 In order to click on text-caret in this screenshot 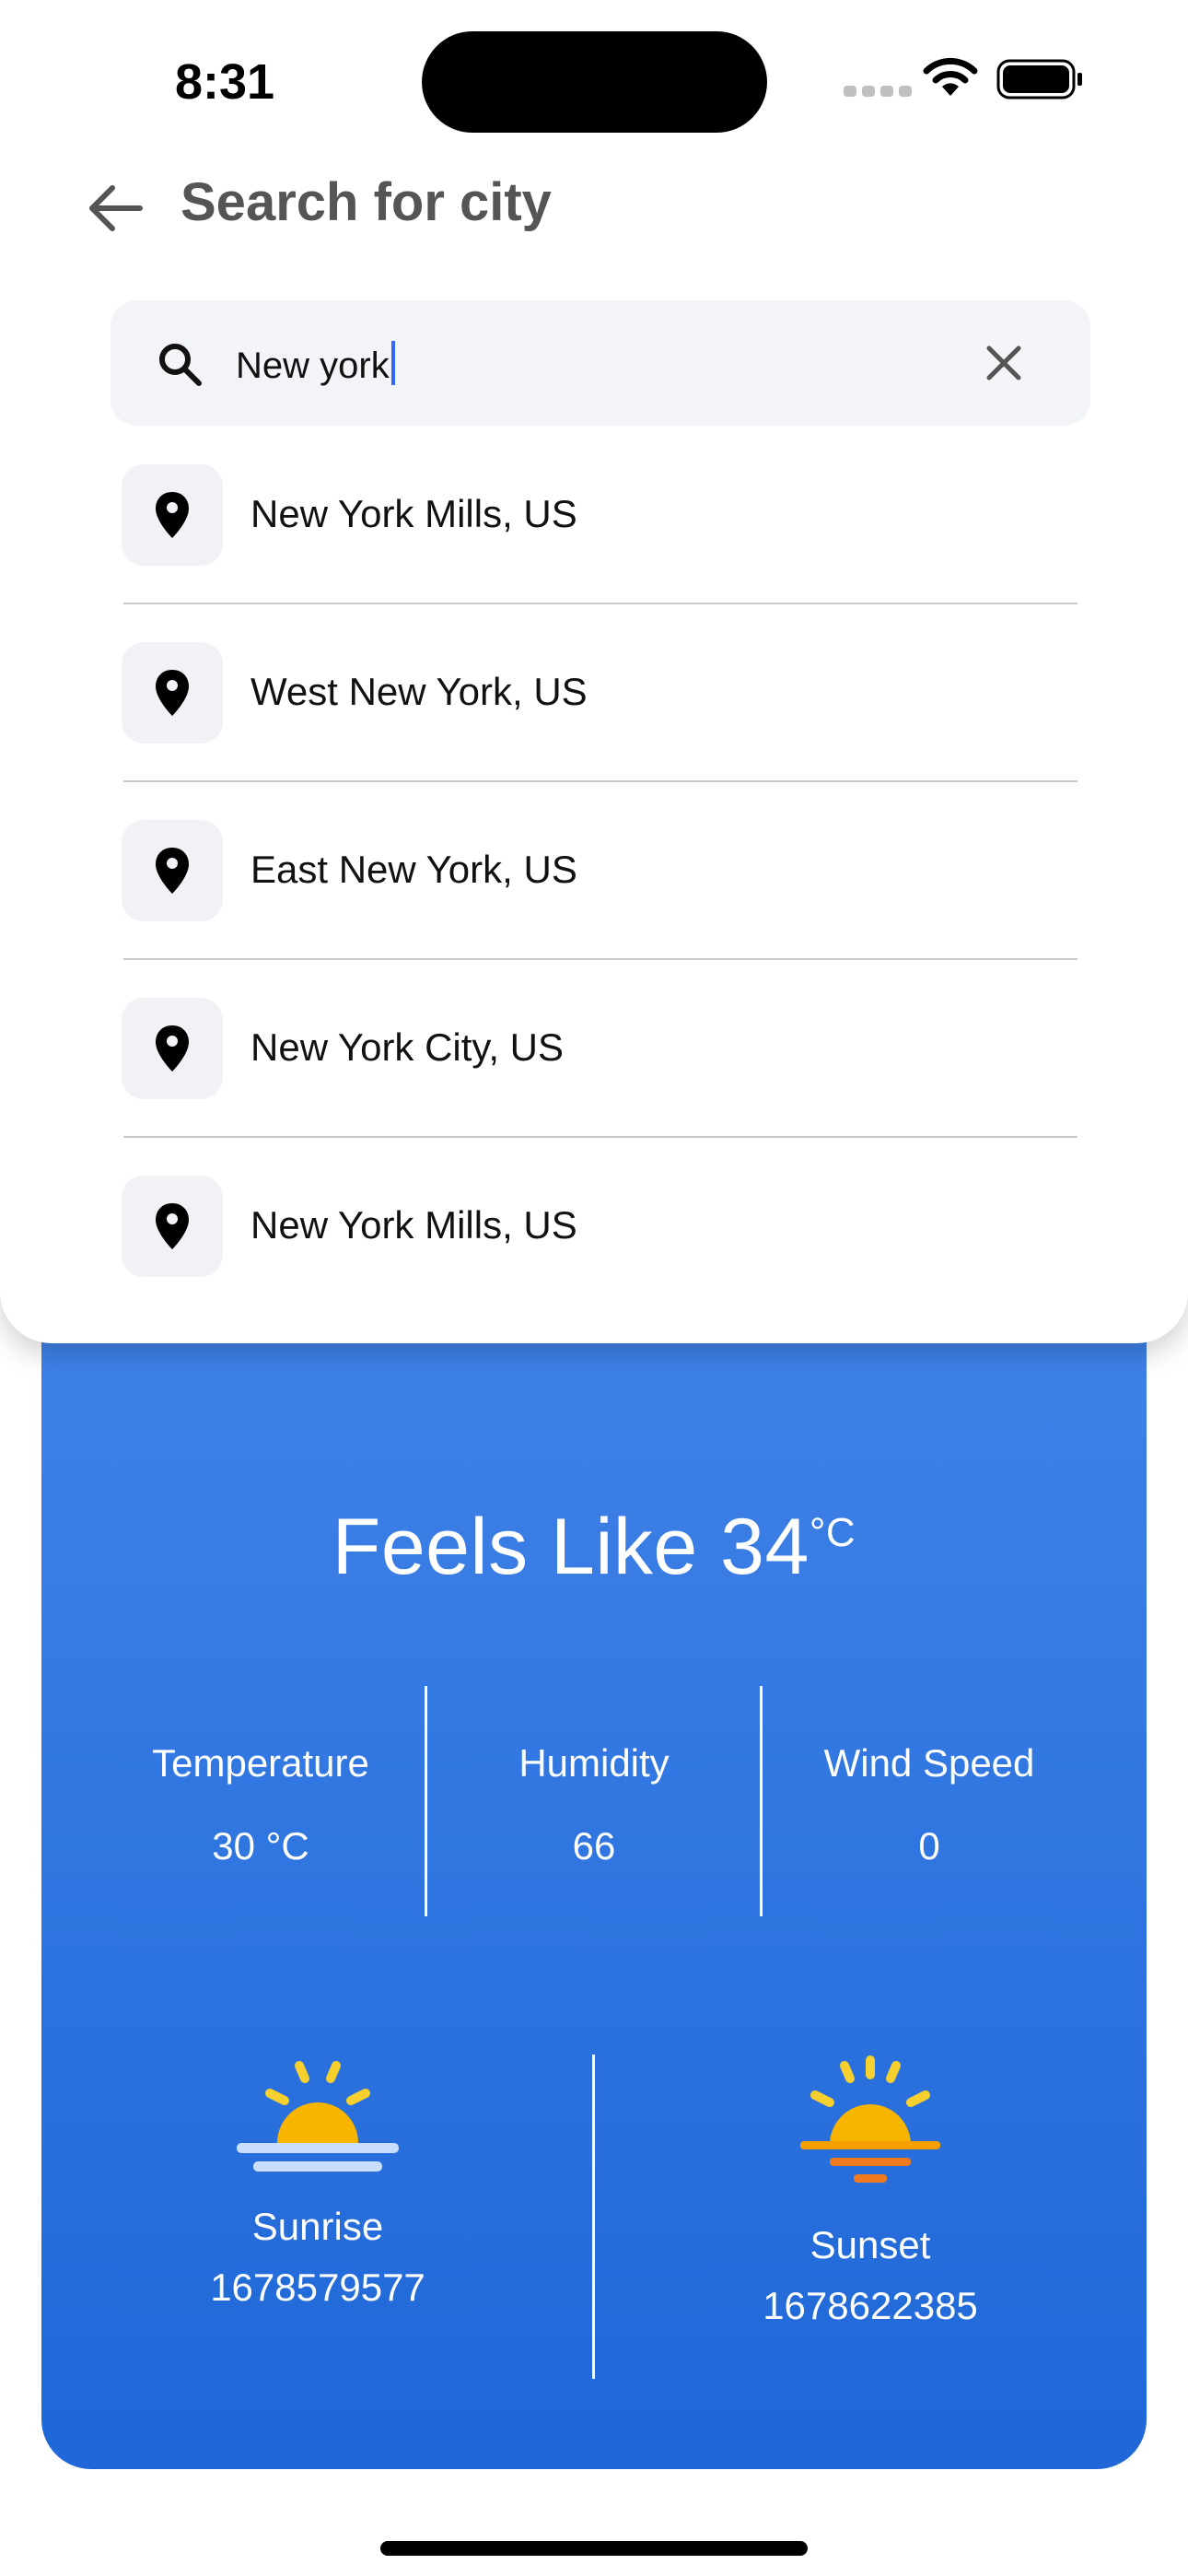, I will do `click(393, 363)`.